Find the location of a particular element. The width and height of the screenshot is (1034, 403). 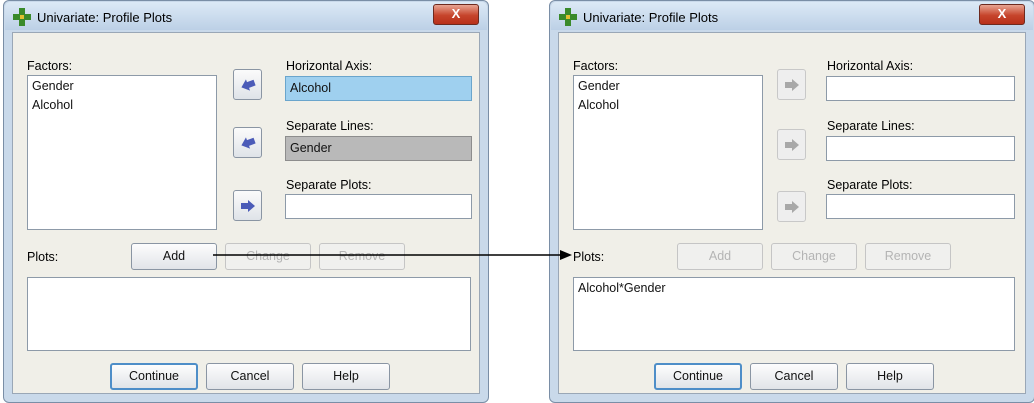

connector-arrow is located at coordinates (392, 255).